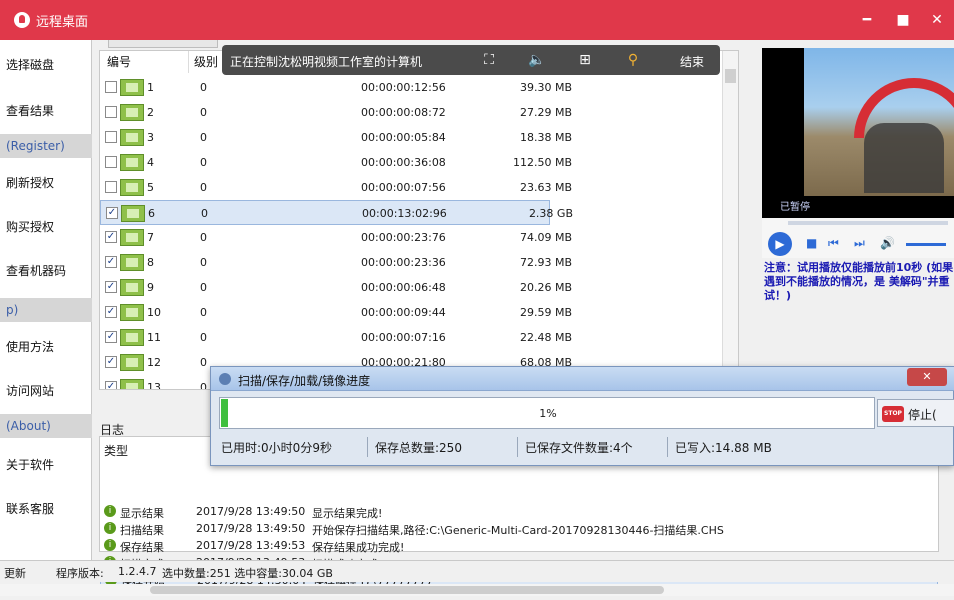 The height and width of the screenshot is (600, 954). Describe the element at coordinates (477, 571) in the screenshot. I see `status-bar: 更新 程序版本: 1.2.4.7 选中数量:251 选中容量:30.04 GB` at that location.